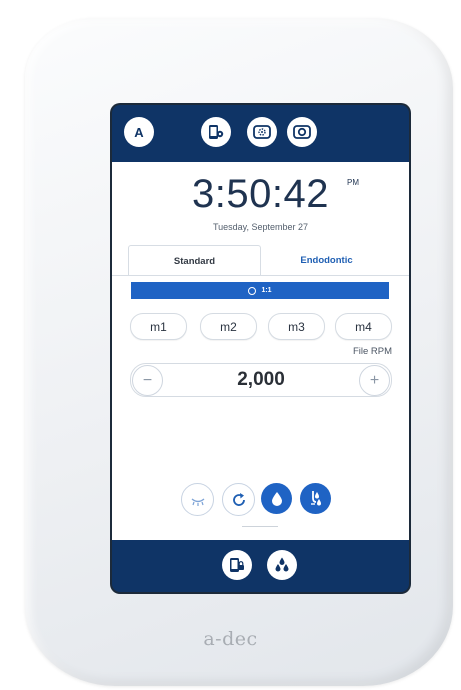  I want to click on light-icon, so click(302, 132).